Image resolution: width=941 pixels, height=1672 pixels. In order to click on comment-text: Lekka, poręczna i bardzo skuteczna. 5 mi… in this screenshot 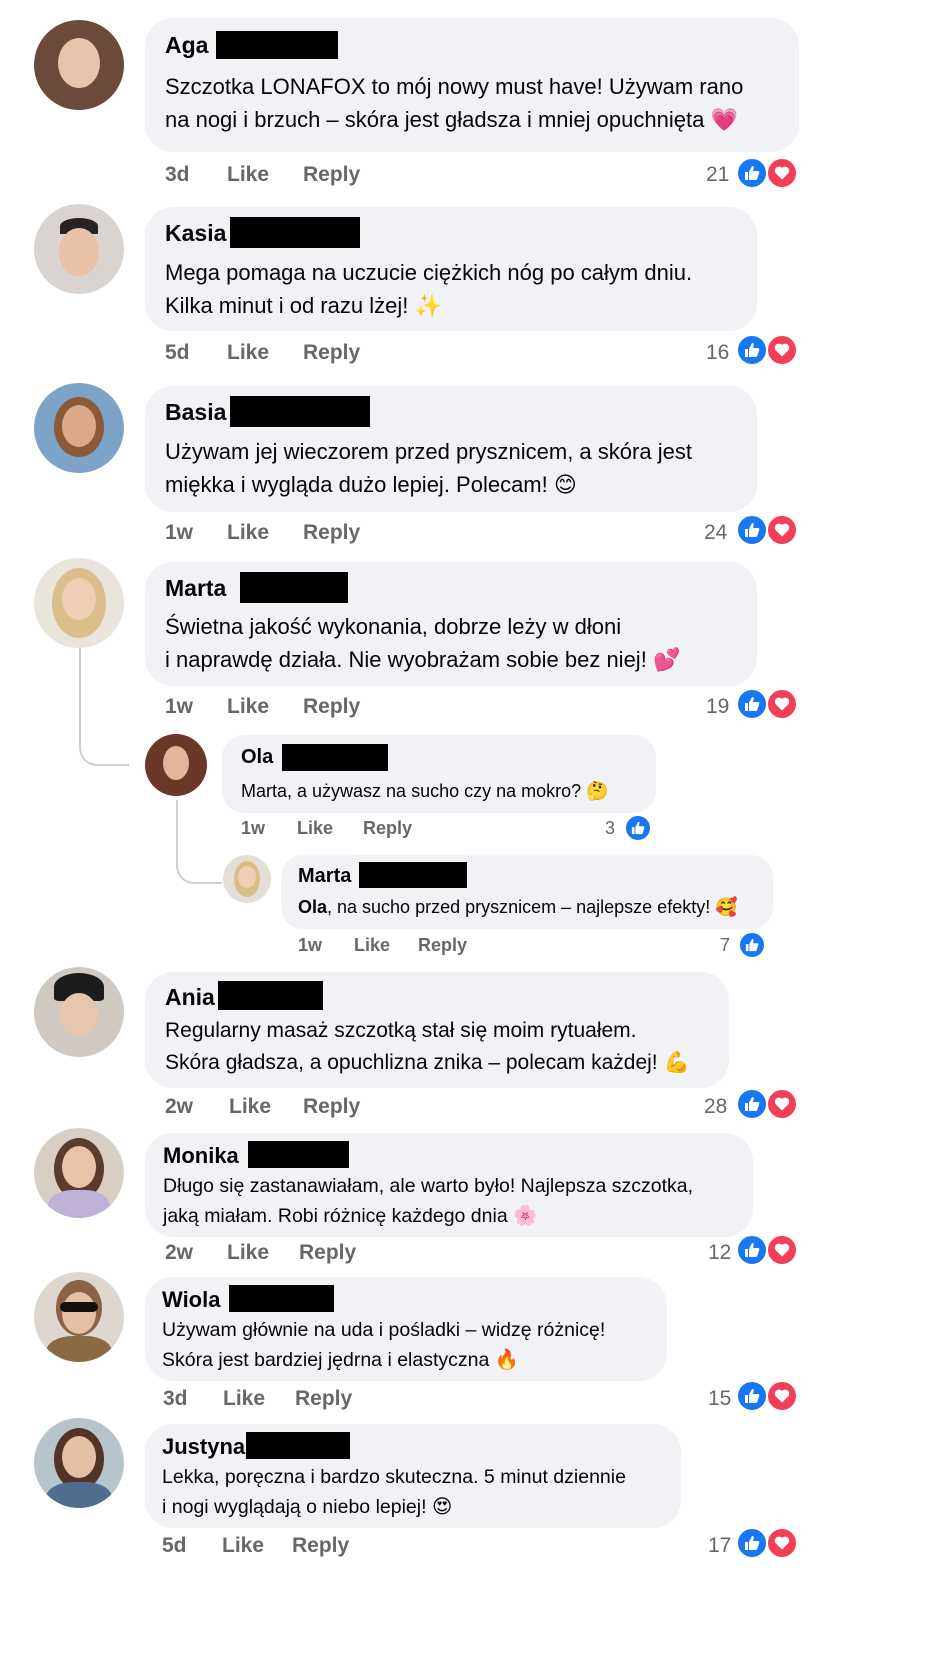, I will do `click(394, 1492)`.